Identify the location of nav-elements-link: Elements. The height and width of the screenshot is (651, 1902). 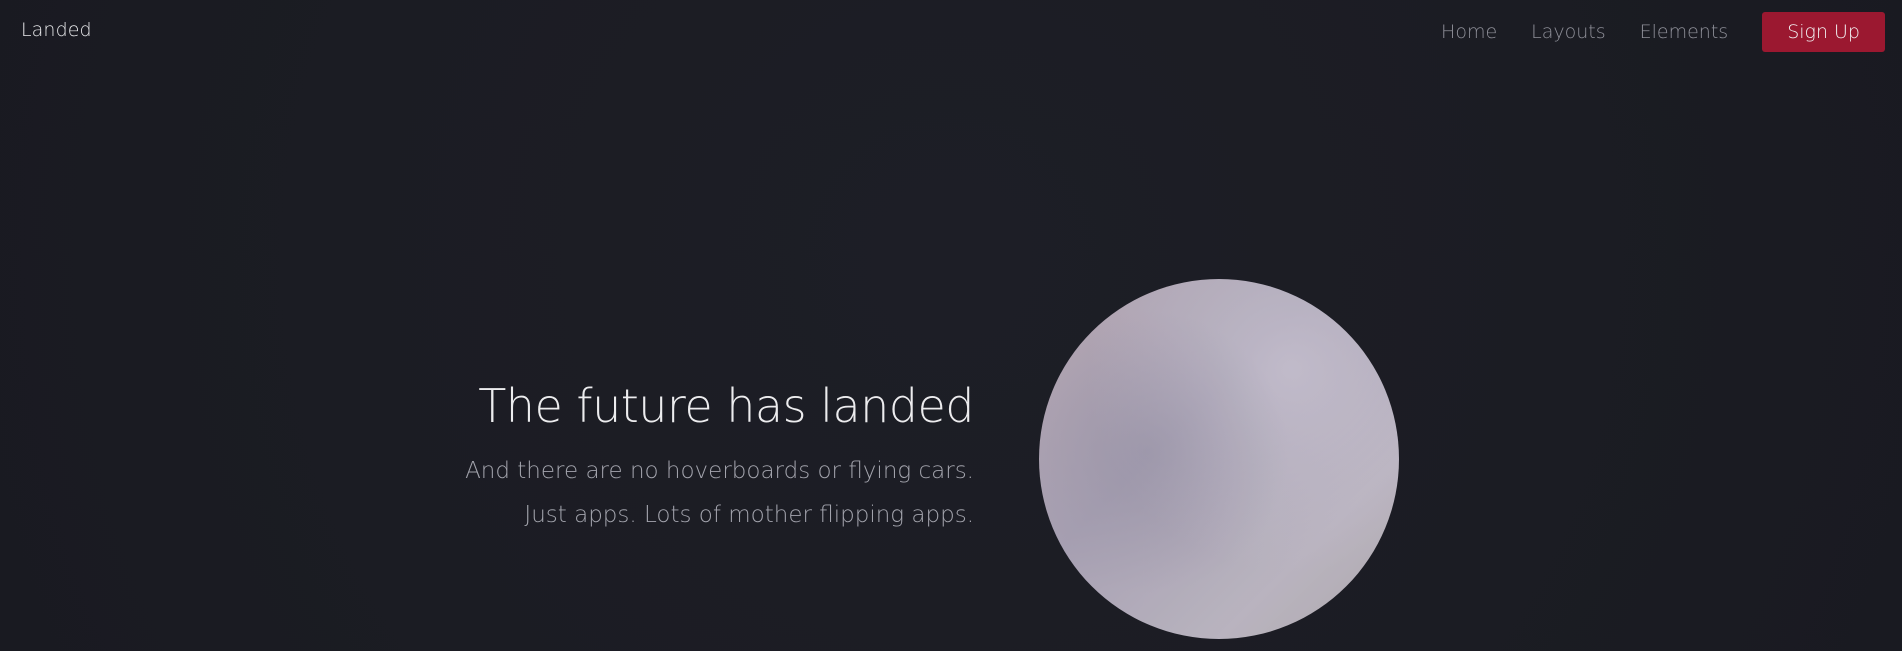
(1684, 32).